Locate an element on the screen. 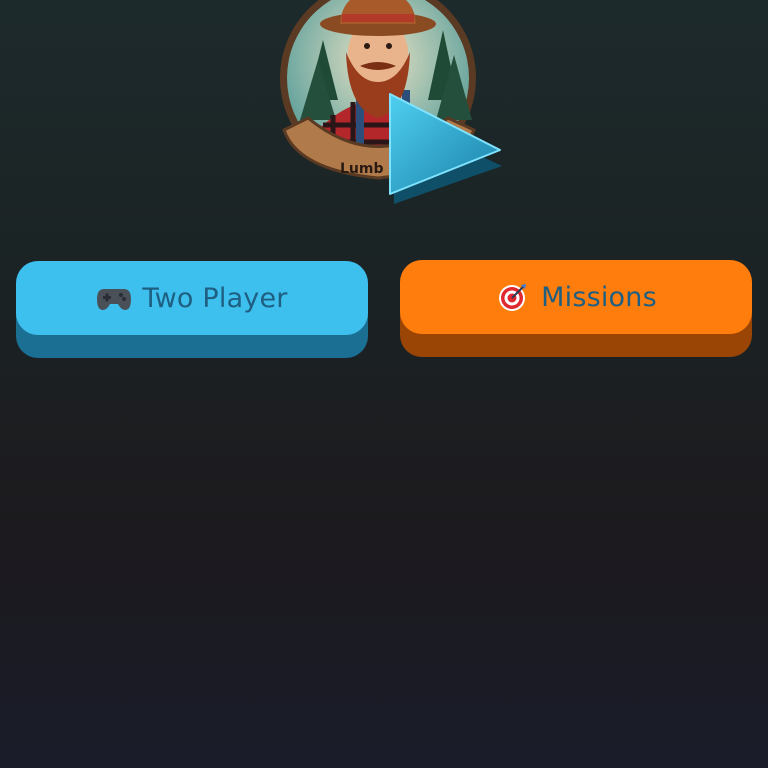 This screenshot has height=768, width=768. target-icon is located at coordinates (513, 297).